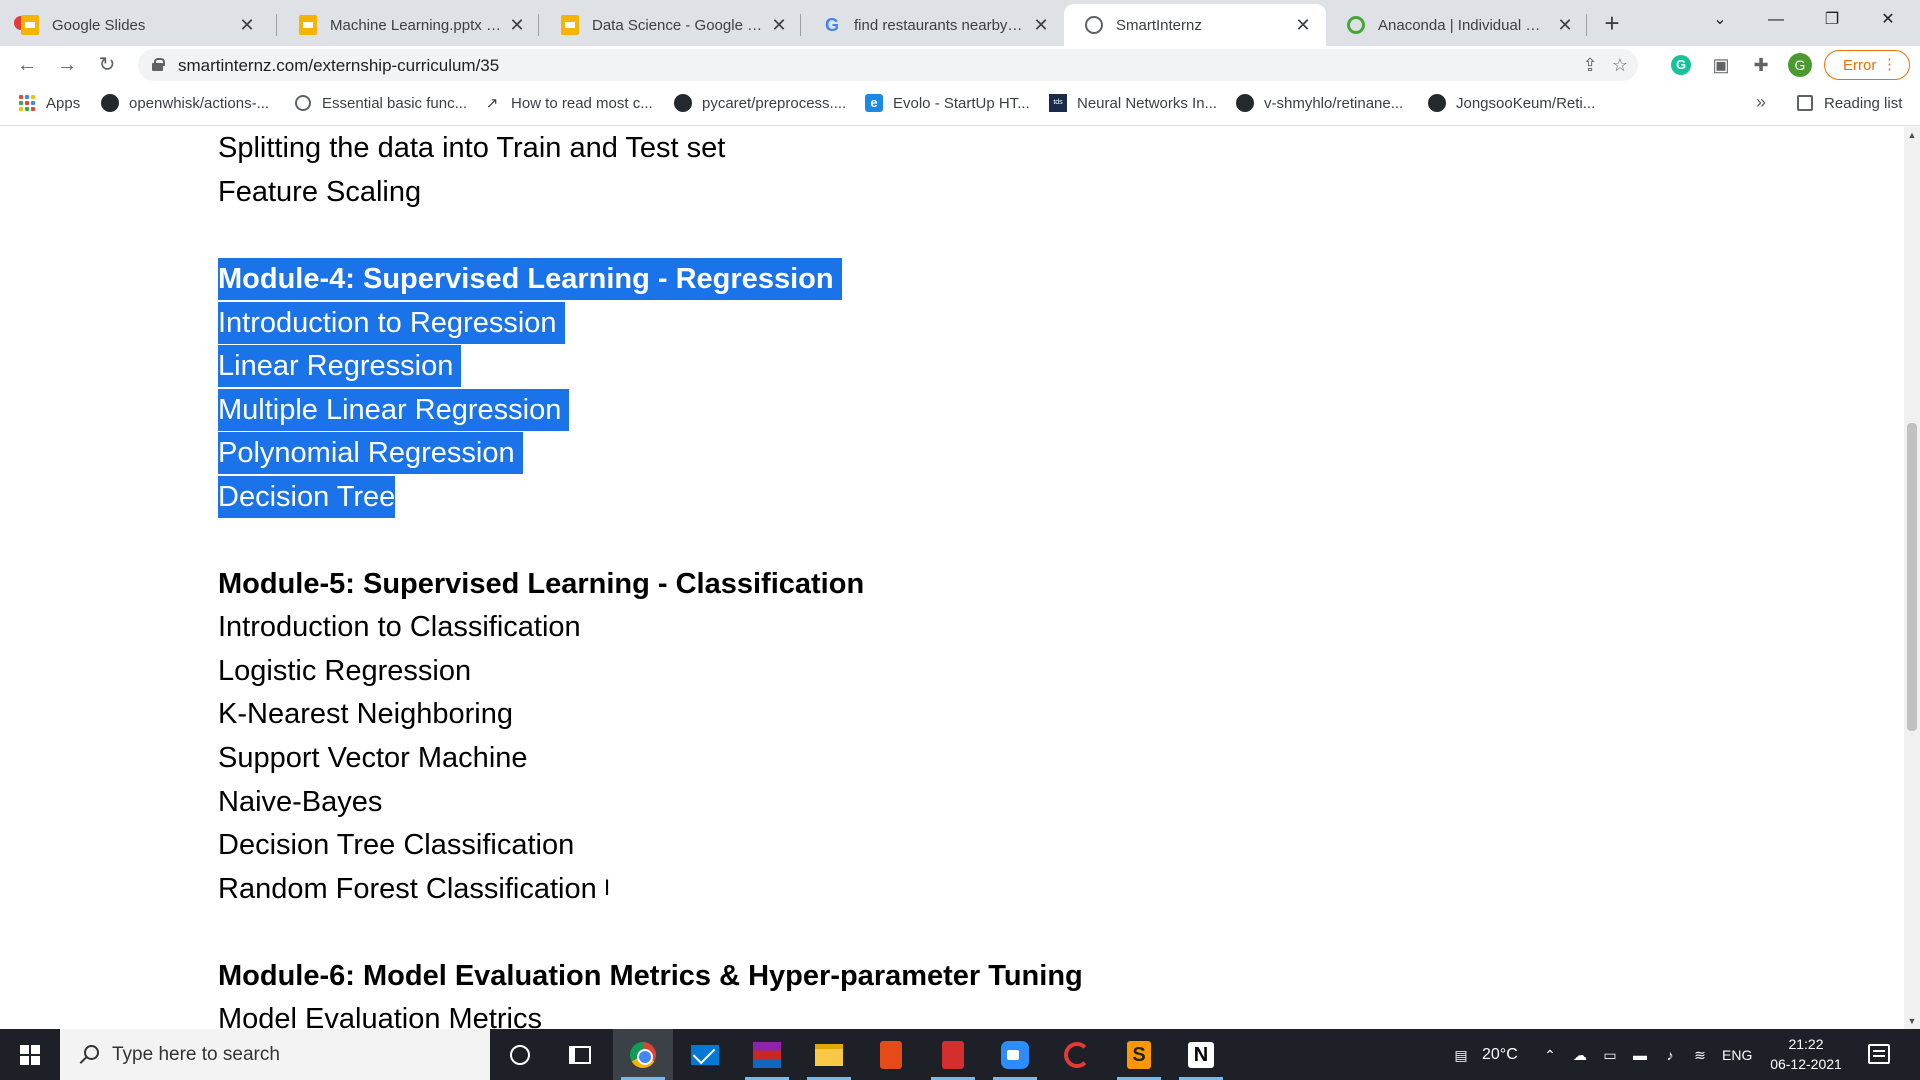 This screenshot has width=1920, height=1080. I want to click on cortana-icon, so click(520, 1054).